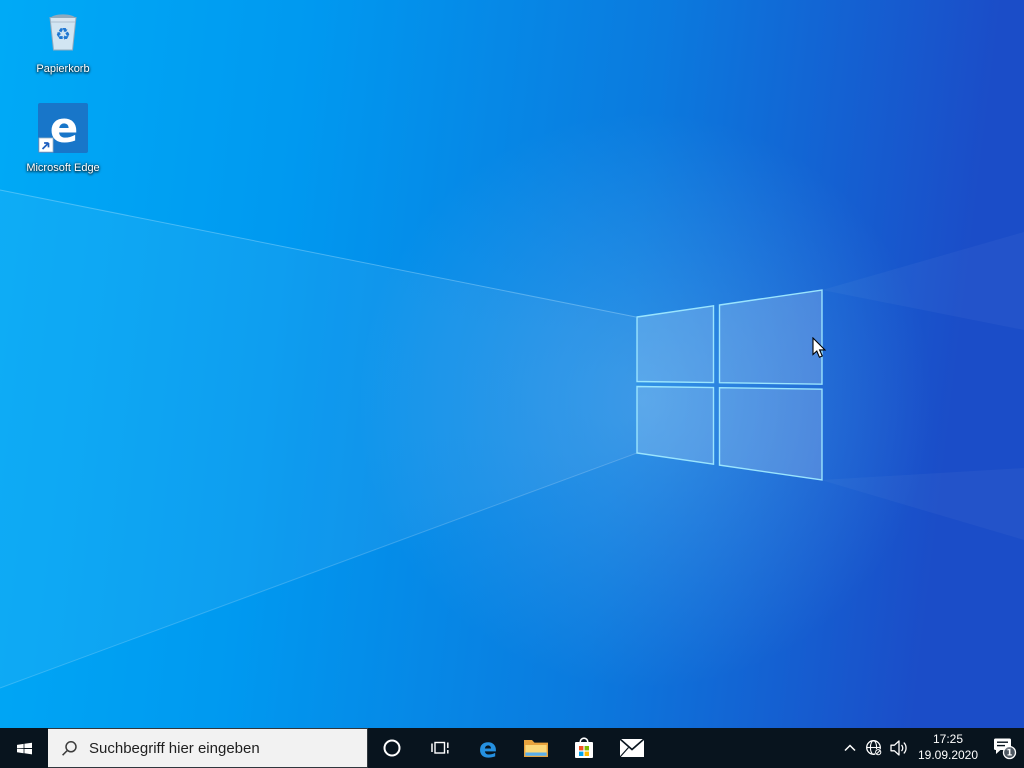 The width and height of the screenshot is (1024, 768). I want to click on chevron-up-icon, so click(850, 748).